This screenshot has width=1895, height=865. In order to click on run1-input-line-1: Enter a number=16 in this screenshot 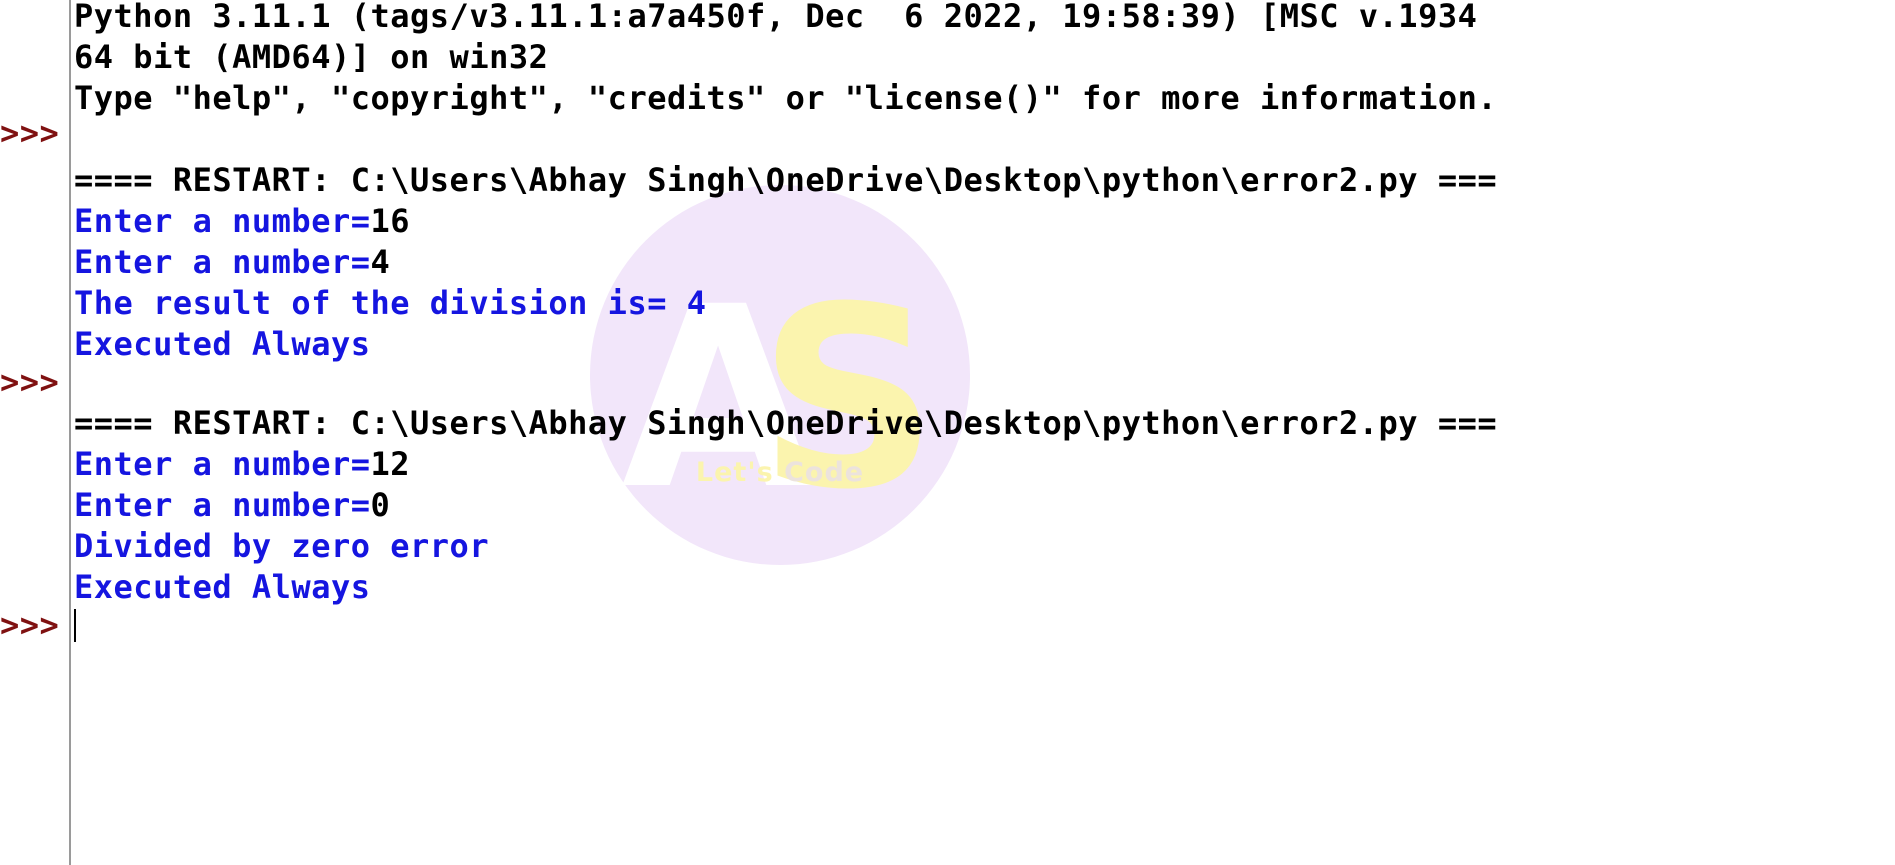, I will do `click(242, 221)`.